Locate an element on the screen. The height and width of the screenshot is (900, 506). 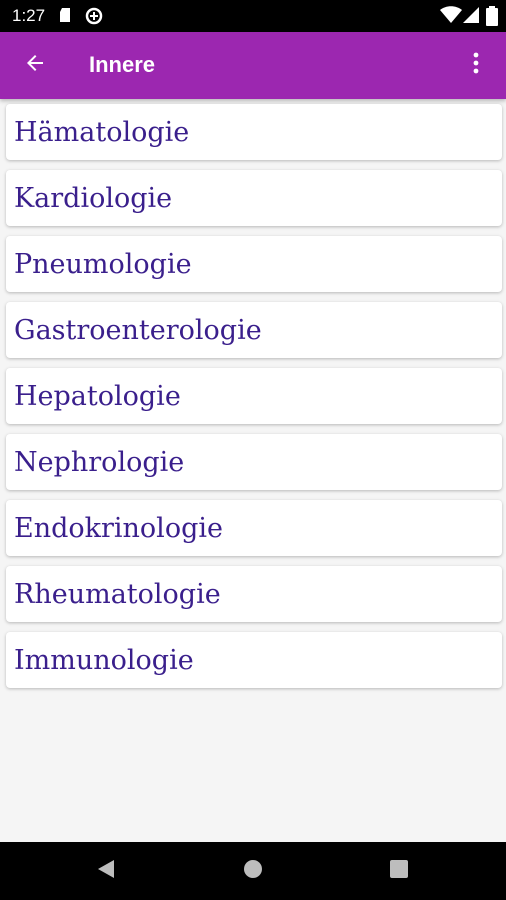
nav-recents-button is located at coordinates (399, 871).